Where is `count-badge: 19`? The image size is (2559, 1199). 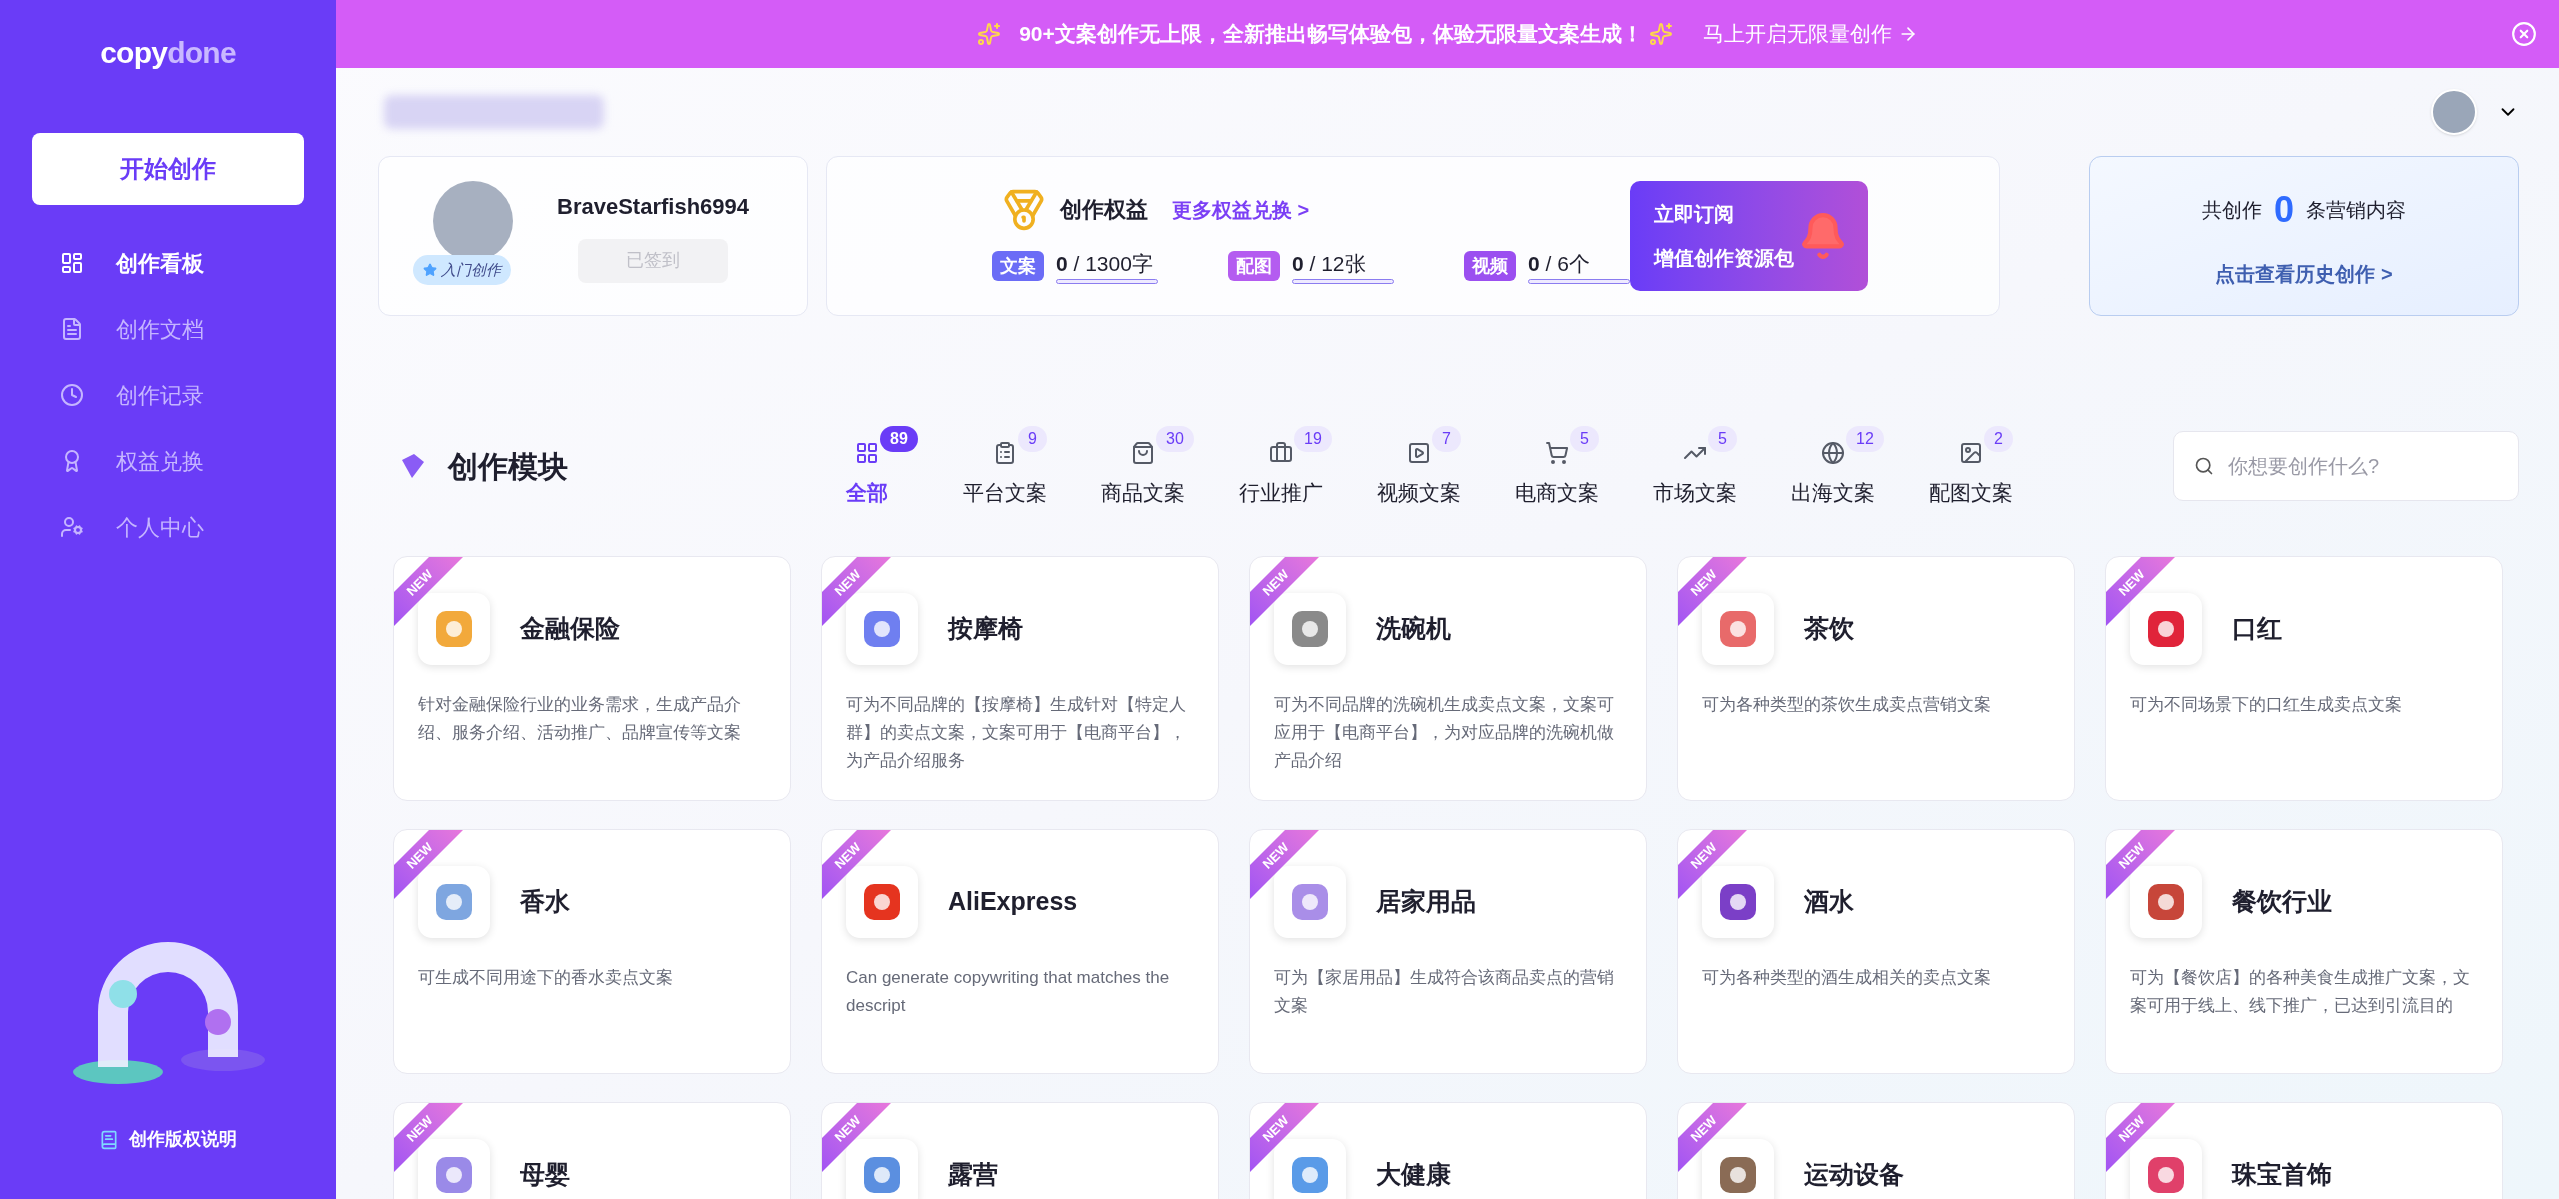 count-badge: 19 is located at coordinates (1313, 439).